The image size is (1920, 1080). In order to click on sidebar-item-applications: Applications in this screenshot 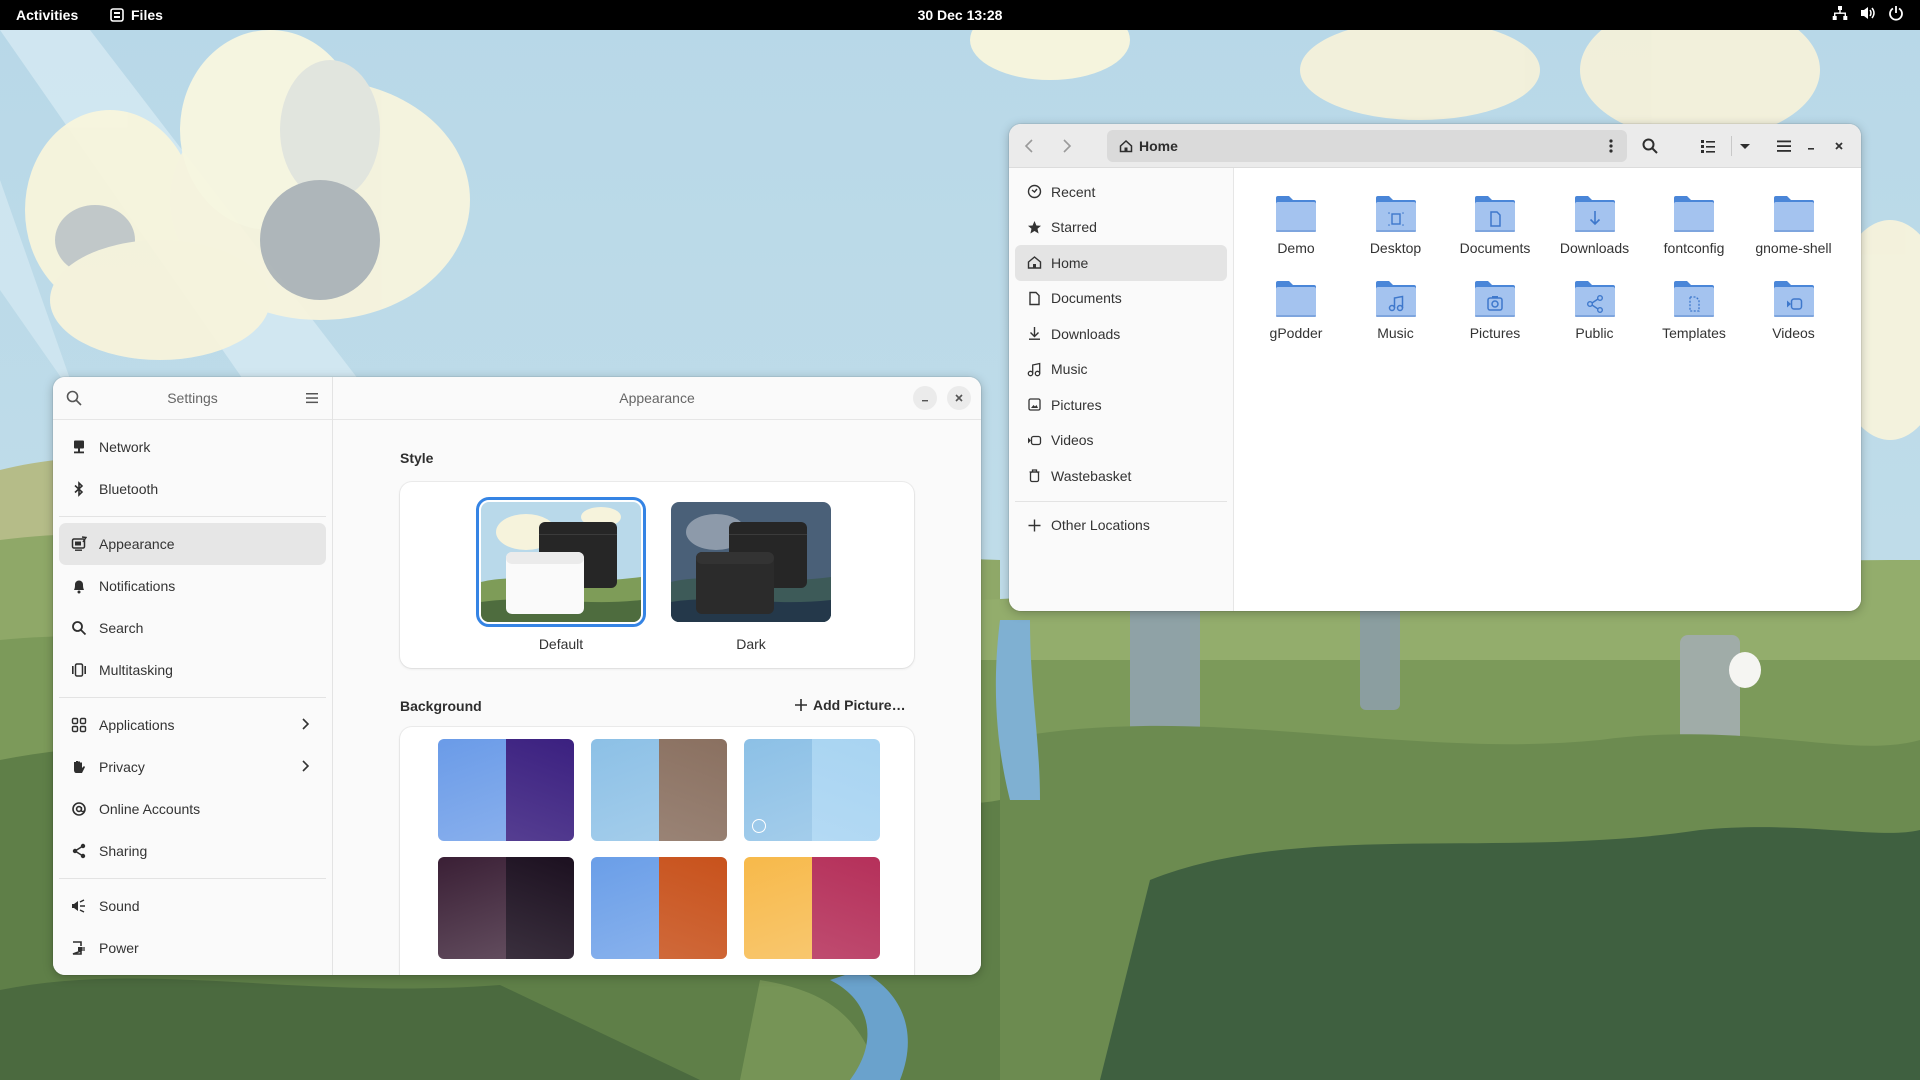, I will do `click(192, 725)`.